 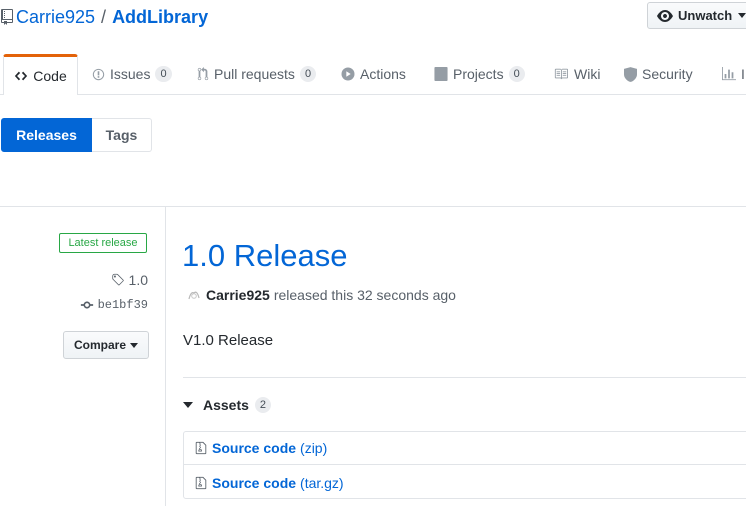 What do you see at coordinates (122, 135) in the screenshot?
I see `tags-button: Tags` at bounding box center [122, 135].